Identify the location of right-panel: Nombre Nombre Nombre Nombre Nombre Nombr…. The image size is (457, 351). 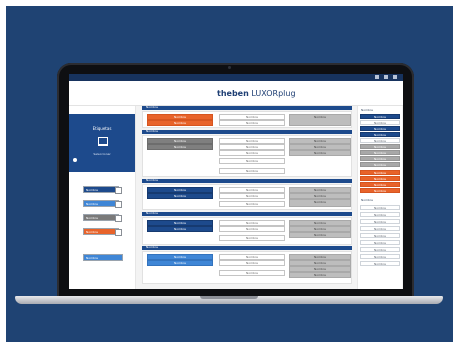
(379, 197).